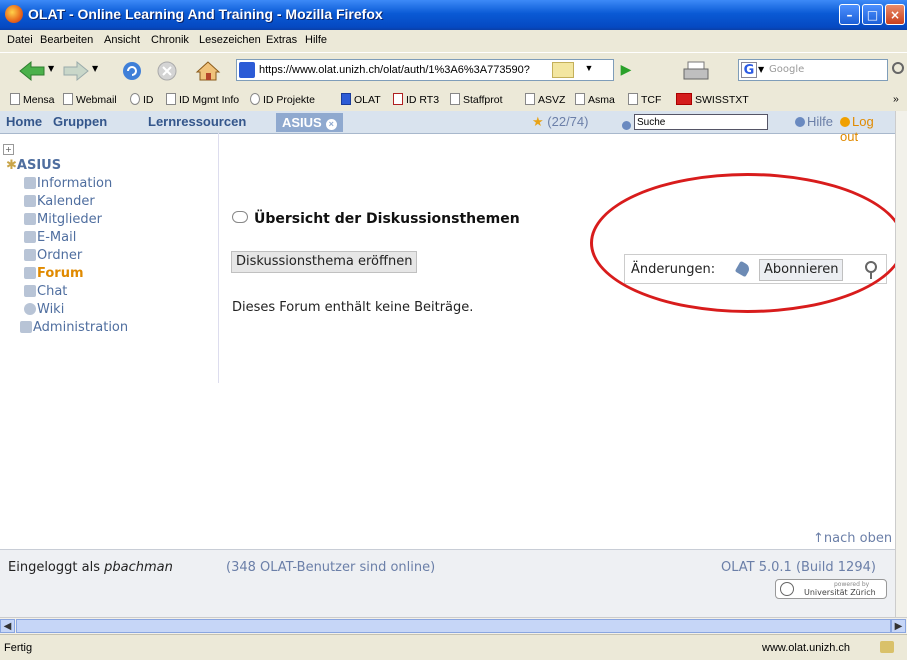  Describe the element at coordinates (51, 68) in the screenshot. I see `back-dropdown-icon: ▼` at that location.